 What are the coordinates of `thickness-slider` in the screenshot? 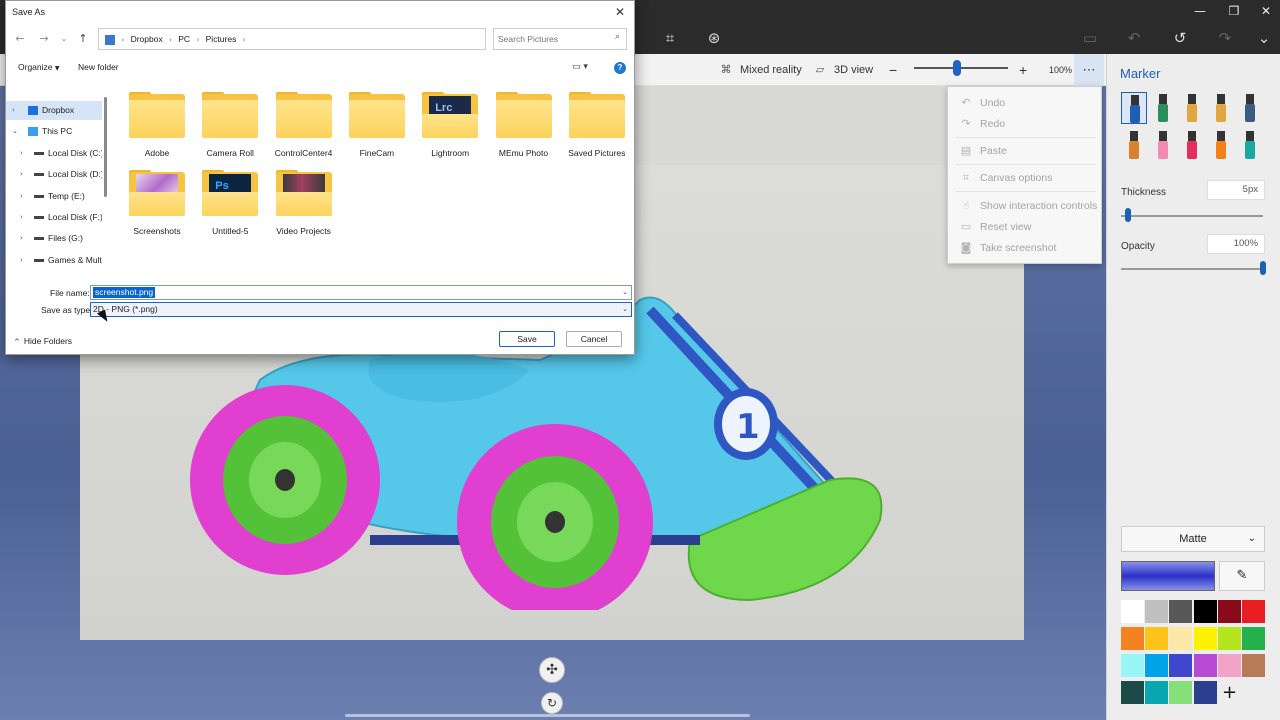 It's located at (1192, 216).